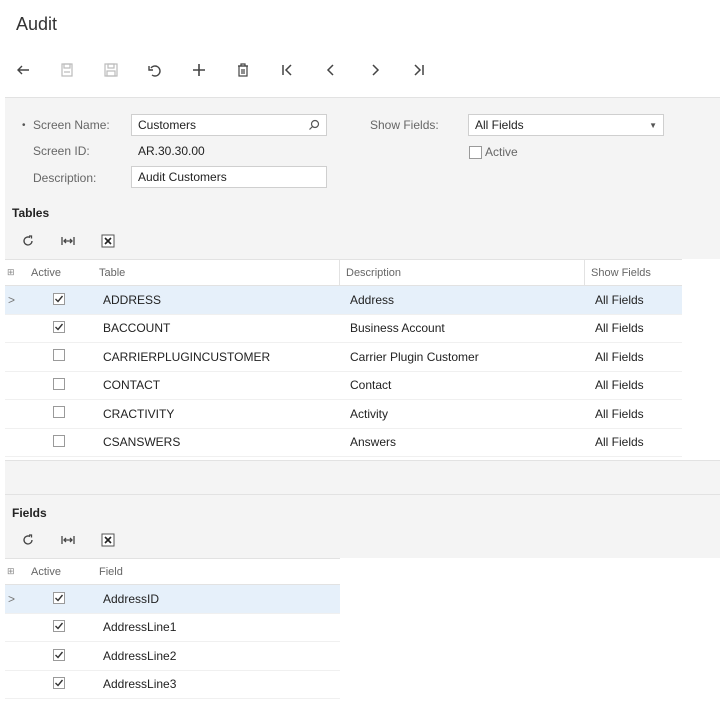 The width and height of the screenshot is (720, 702). I want to click on add-button, so click(199, 70).